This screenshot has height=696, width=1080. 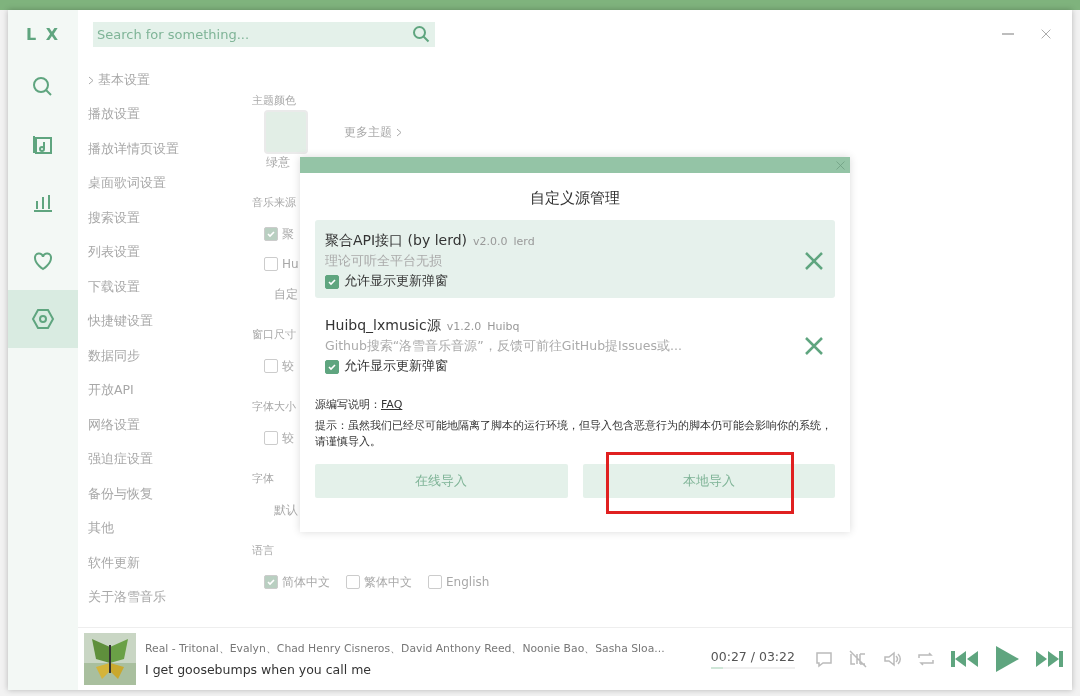 I want to click on dialog-title: 自定义源管理, so click(x=575, y=198).